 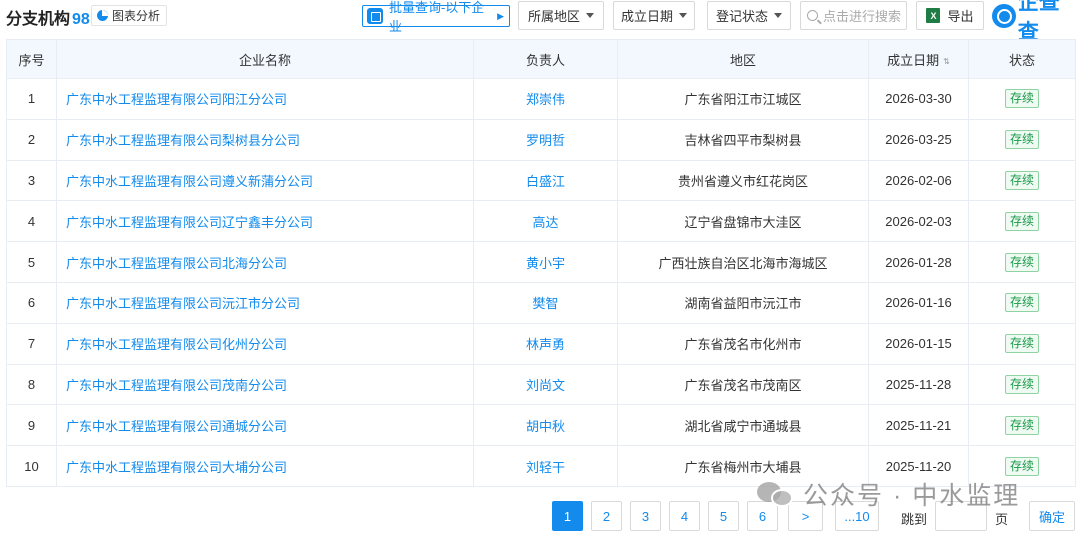 I want to click on row-index: 2, so click(x=31, y=139).